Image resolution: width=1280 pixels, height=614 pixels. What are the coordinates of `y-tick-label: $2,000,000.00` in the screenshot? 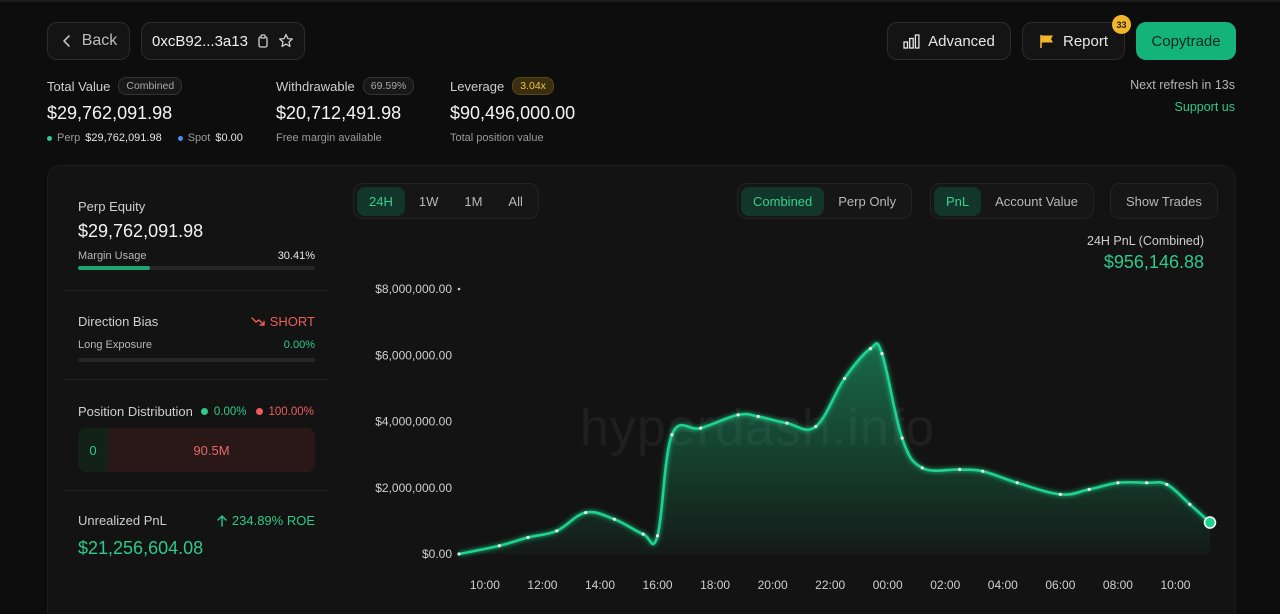 It's located at (413, 488).